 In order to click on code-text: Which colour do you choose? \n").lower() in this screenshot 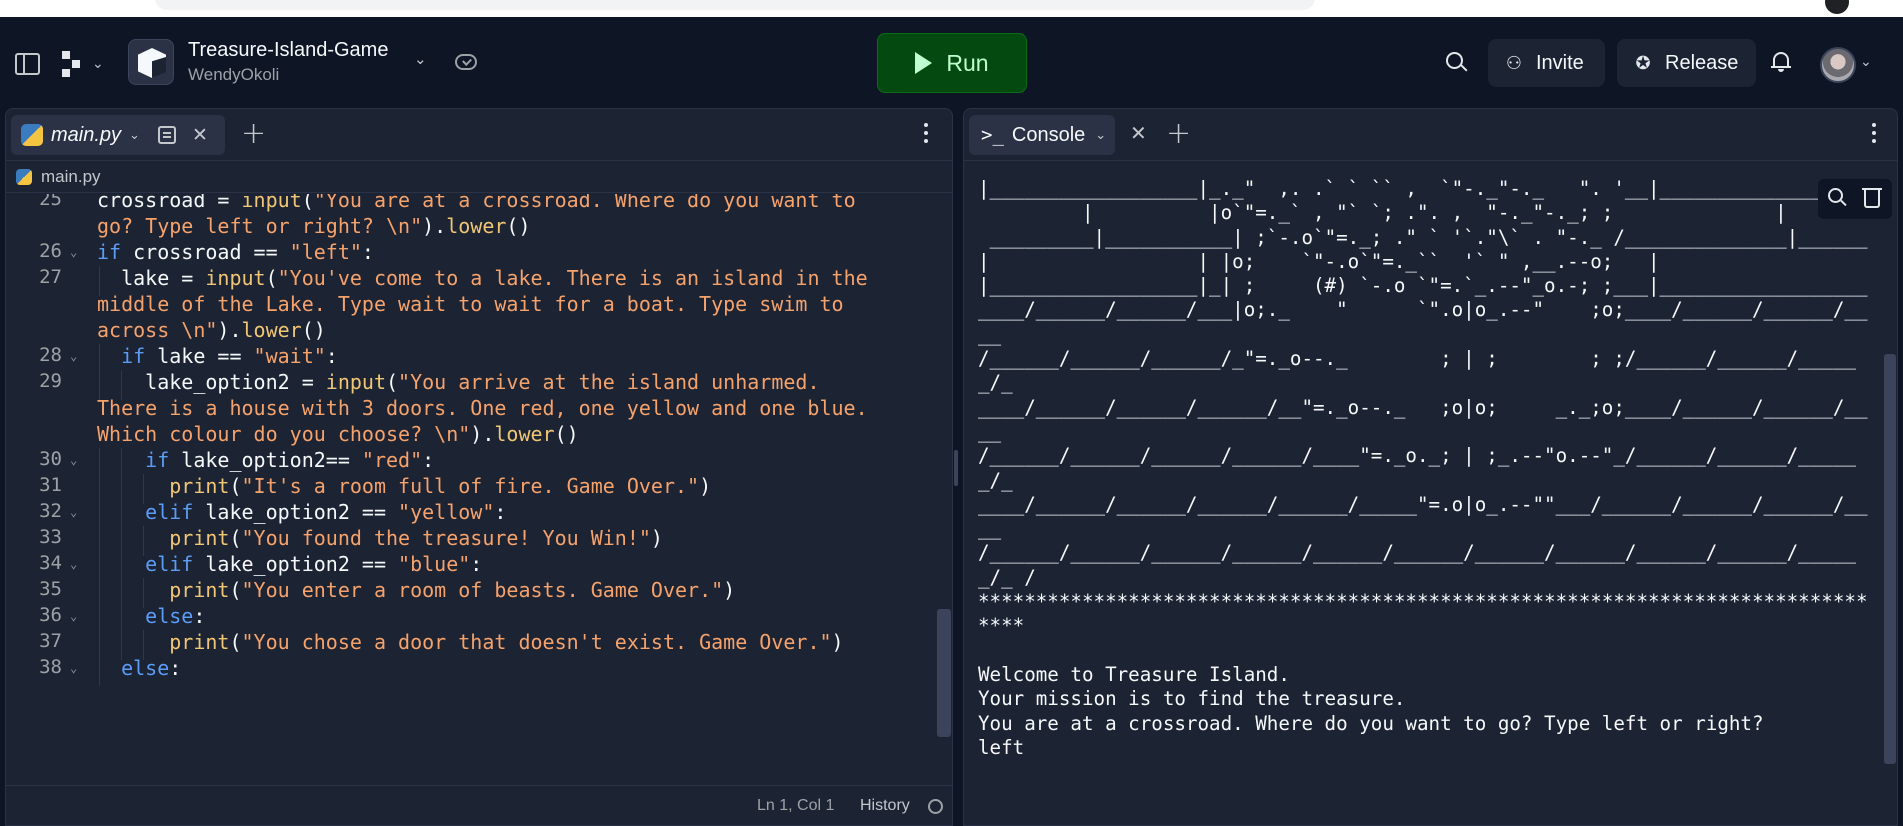, I will do `click(338, 434)`.